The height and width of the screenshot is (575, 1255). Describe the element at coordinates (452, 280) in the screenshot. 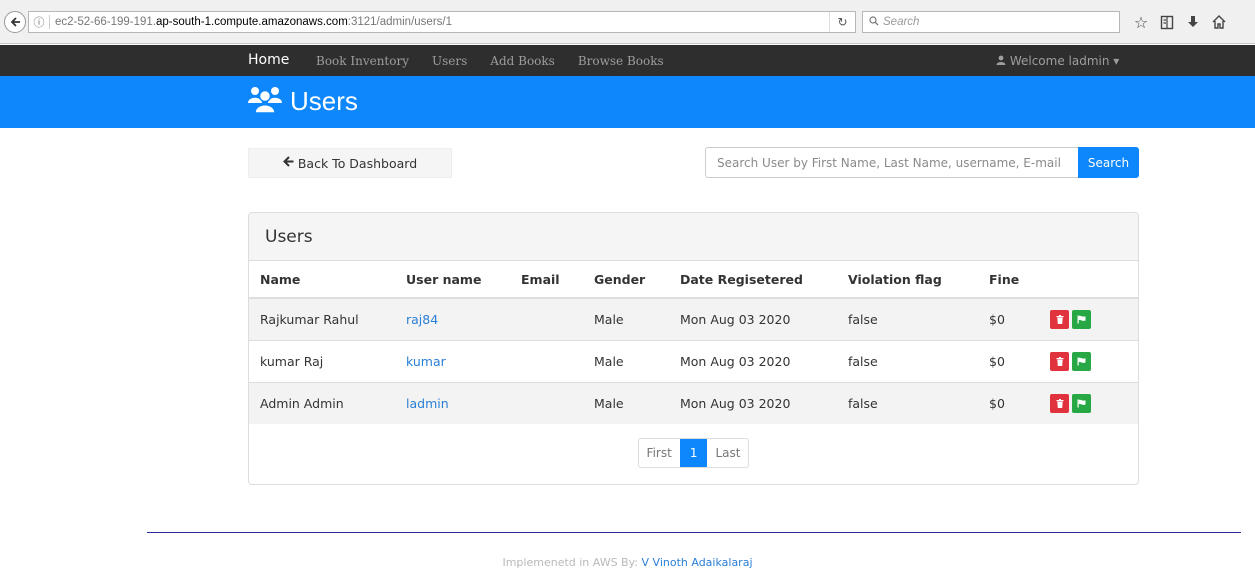

I see `col-username: User name` at that location.